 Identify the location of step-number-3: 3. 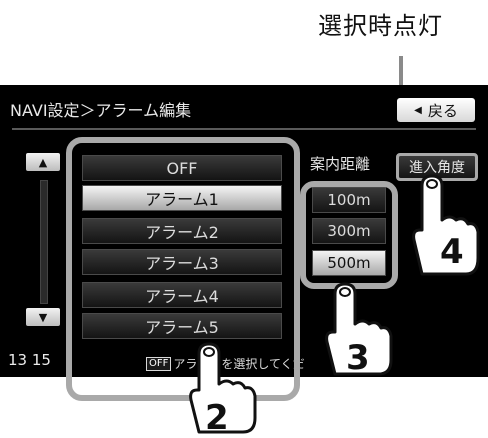
(358, 358).